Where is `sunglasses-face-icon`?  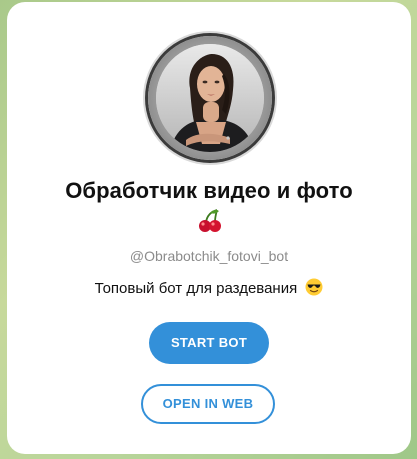
sunglasses-face-icon is located at coordinates (314, 287).